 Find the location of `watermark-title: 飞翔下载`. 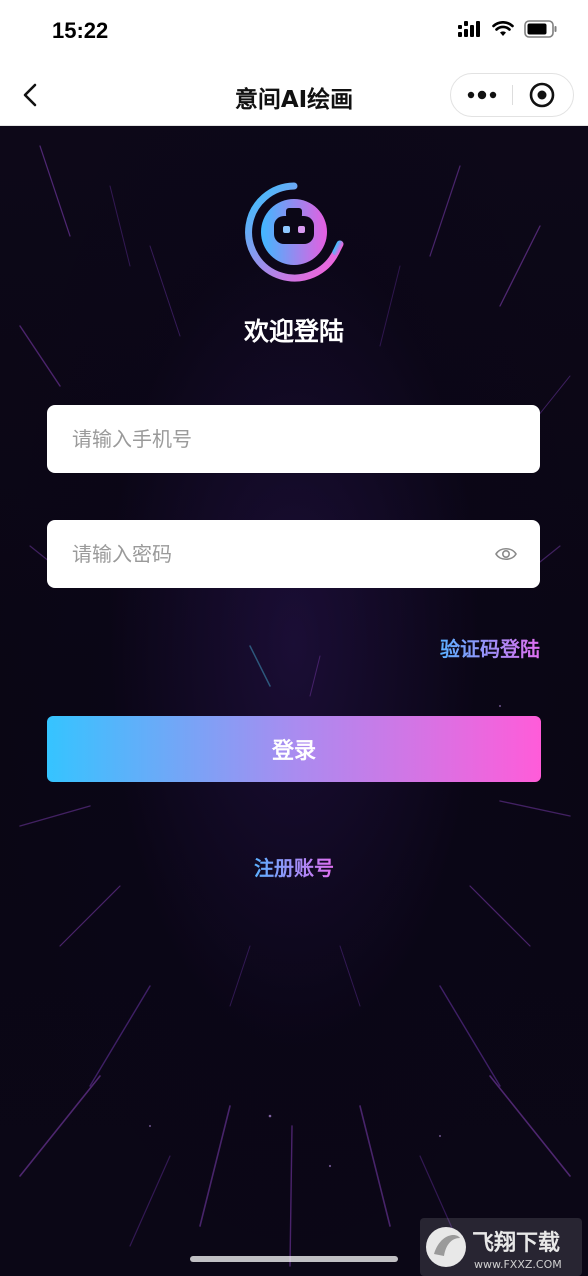

watermark-title: 飞翔下载 is located at coordinates (516, 1243).